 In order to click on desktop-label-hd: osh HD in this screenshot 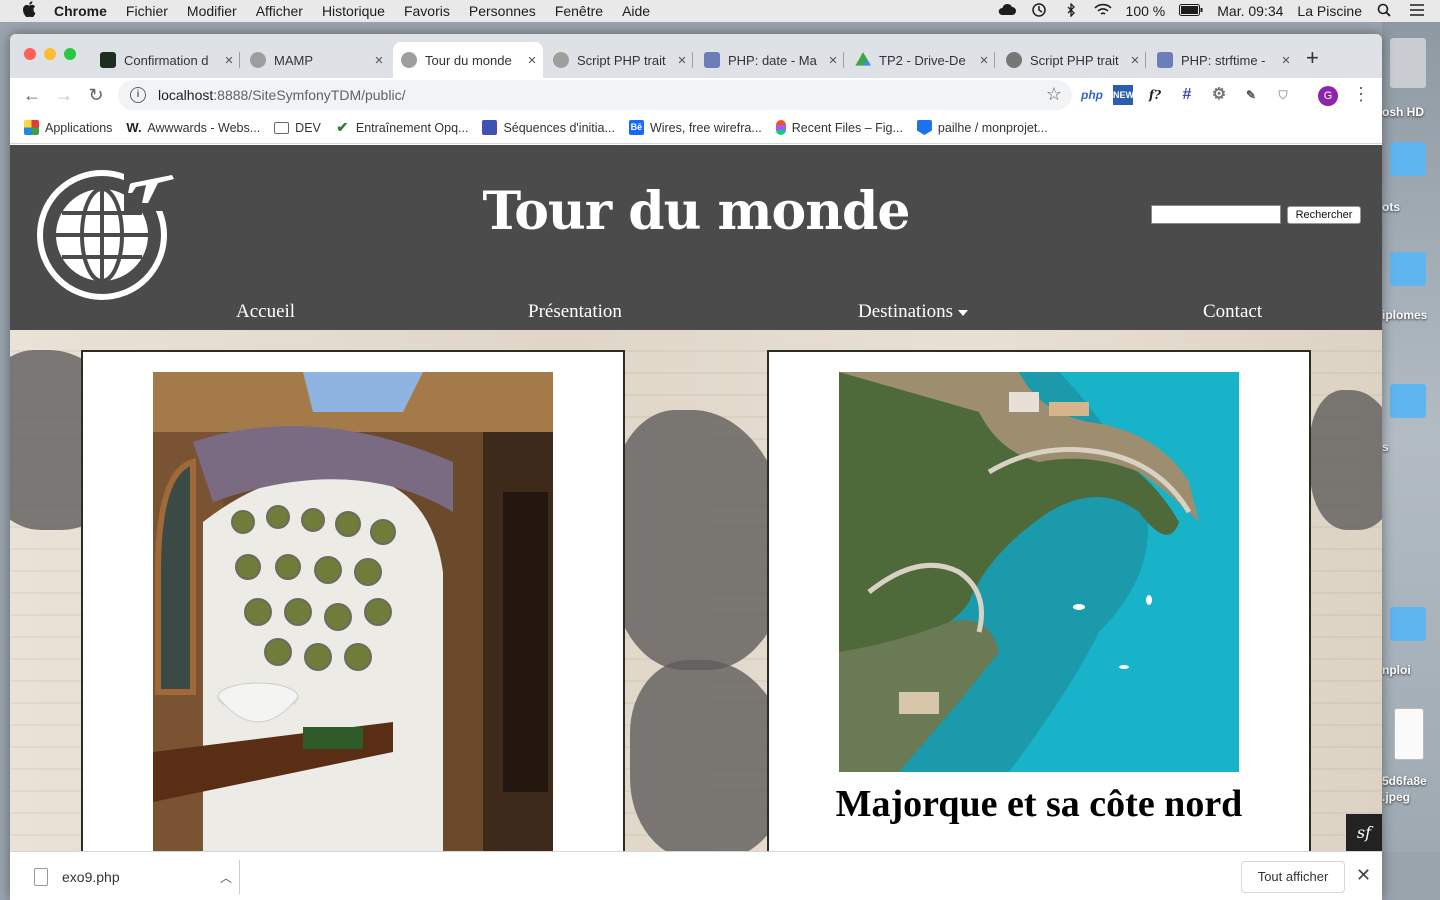, I will do `click(1411, 112)`.